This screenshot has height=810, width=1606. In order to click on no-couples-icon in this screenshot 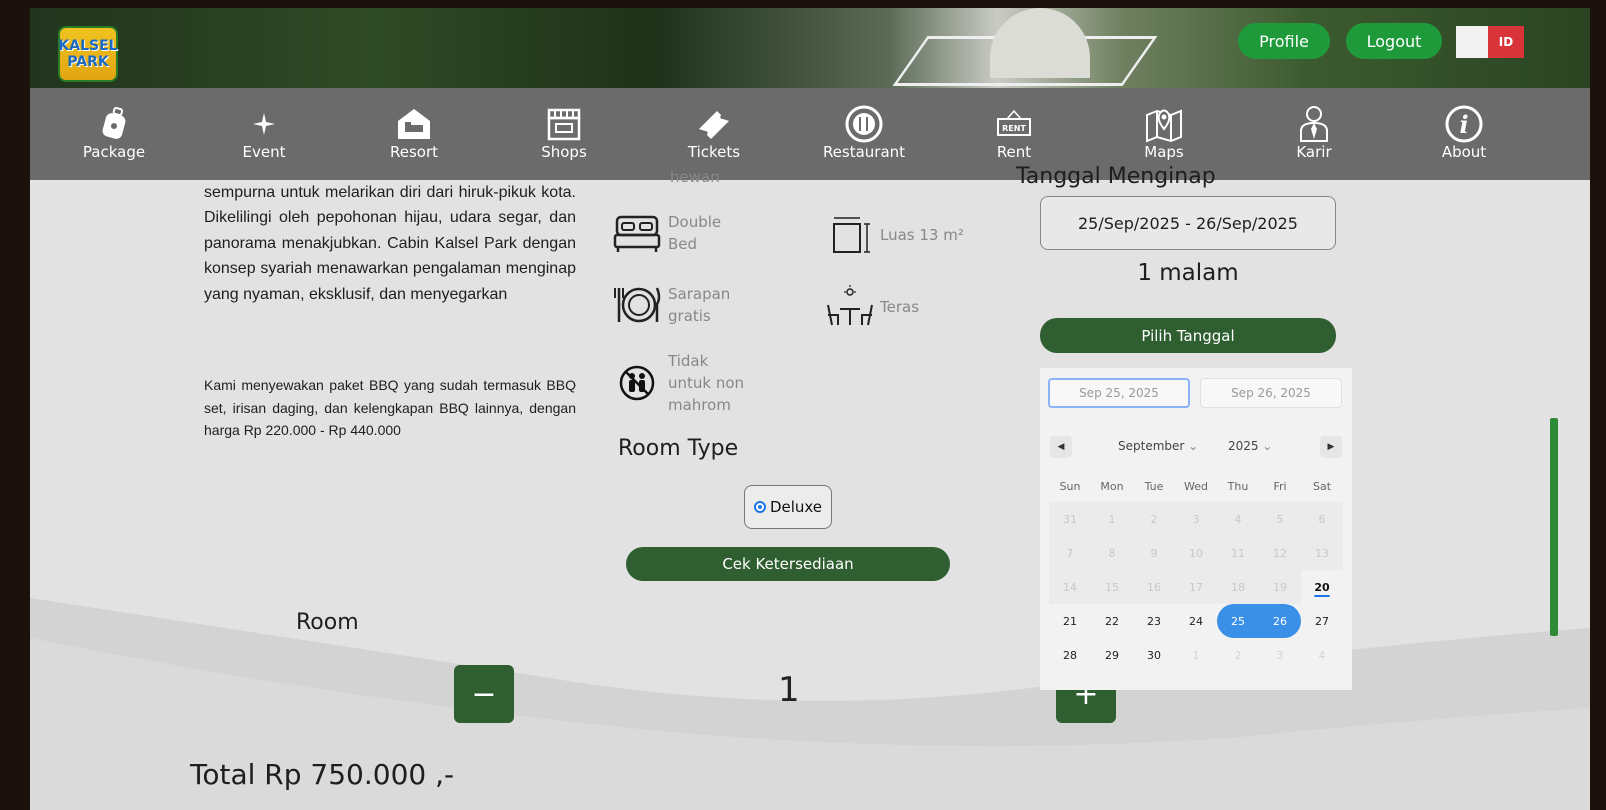, I will do `click(637, 383)`.